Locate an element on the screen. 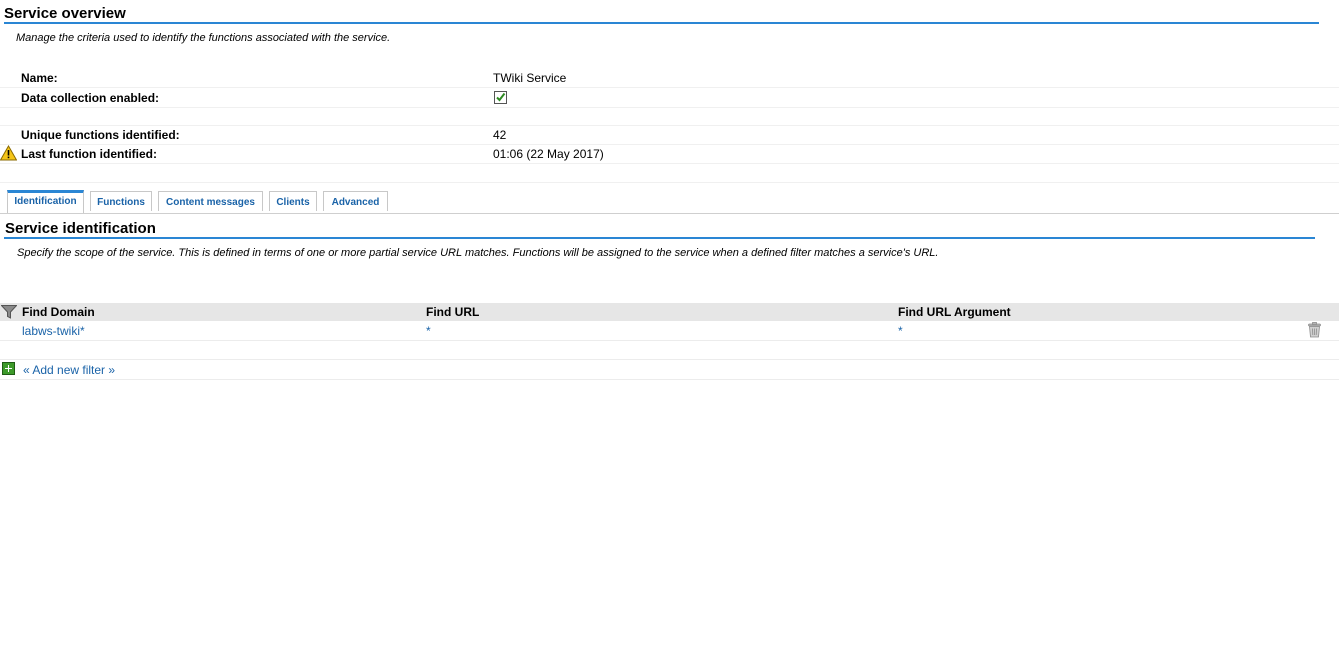  tab-identification: Identification is located at coordinates (45, 201).